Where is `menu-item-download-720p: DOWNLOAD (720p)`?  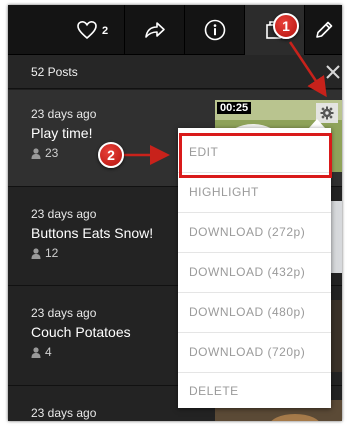 menu-item-download-720p: DOWNLOAD (720p) is located at coordinates (254, 352).